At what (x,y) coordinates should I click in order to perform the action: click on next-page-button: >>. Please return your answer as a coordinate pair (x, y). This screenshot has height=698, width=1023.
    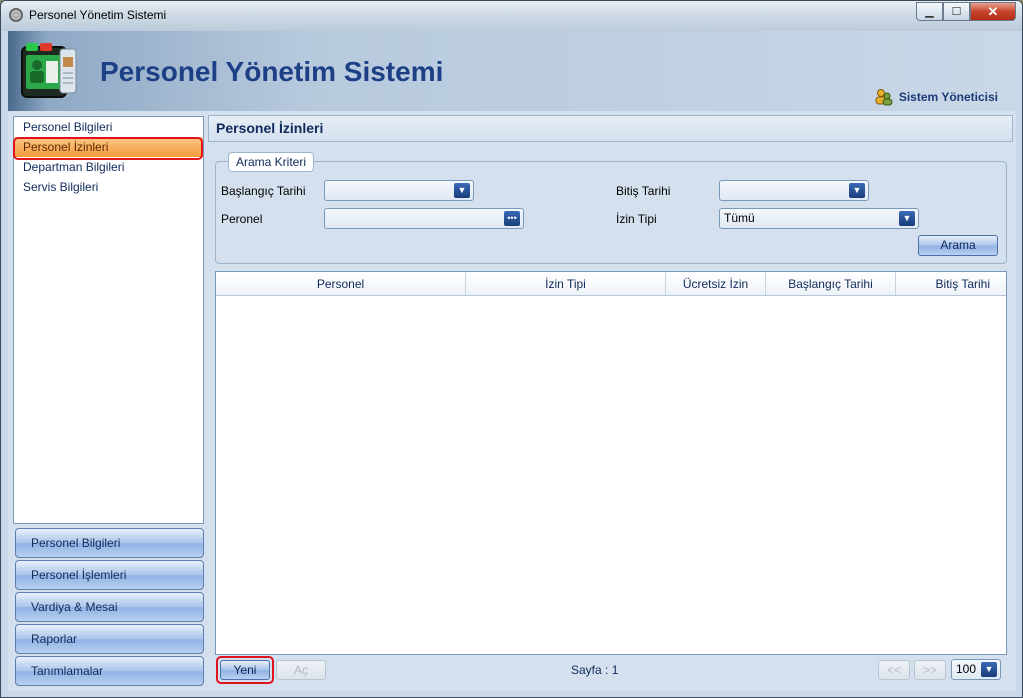
    Looking at the image, I should click on (930, 670).